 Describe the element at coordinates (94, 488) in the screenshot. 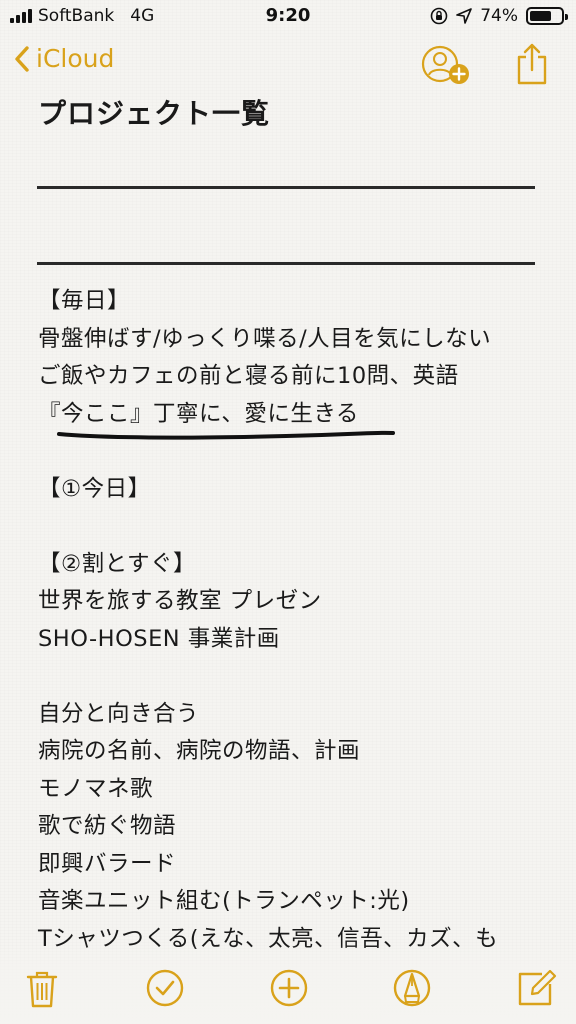

I see `note-line: 【①今日】` at that location.